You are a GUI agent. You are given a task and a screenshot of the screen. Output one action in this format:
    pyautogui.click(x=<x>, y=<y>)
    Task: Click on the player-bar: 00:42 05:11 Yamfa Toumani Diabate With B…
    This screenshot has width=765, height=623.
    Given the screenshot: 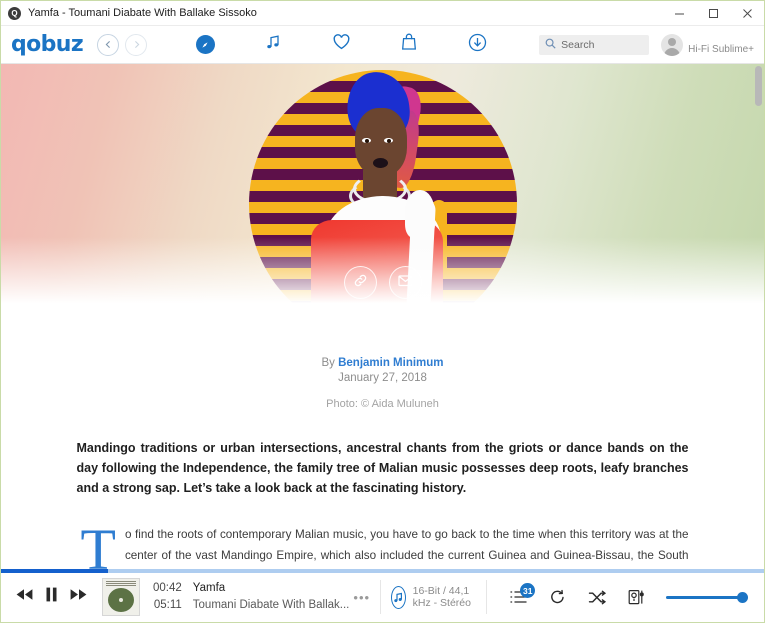 What is the action you would take?
    pyautogui.click(x=382, y=595)
    